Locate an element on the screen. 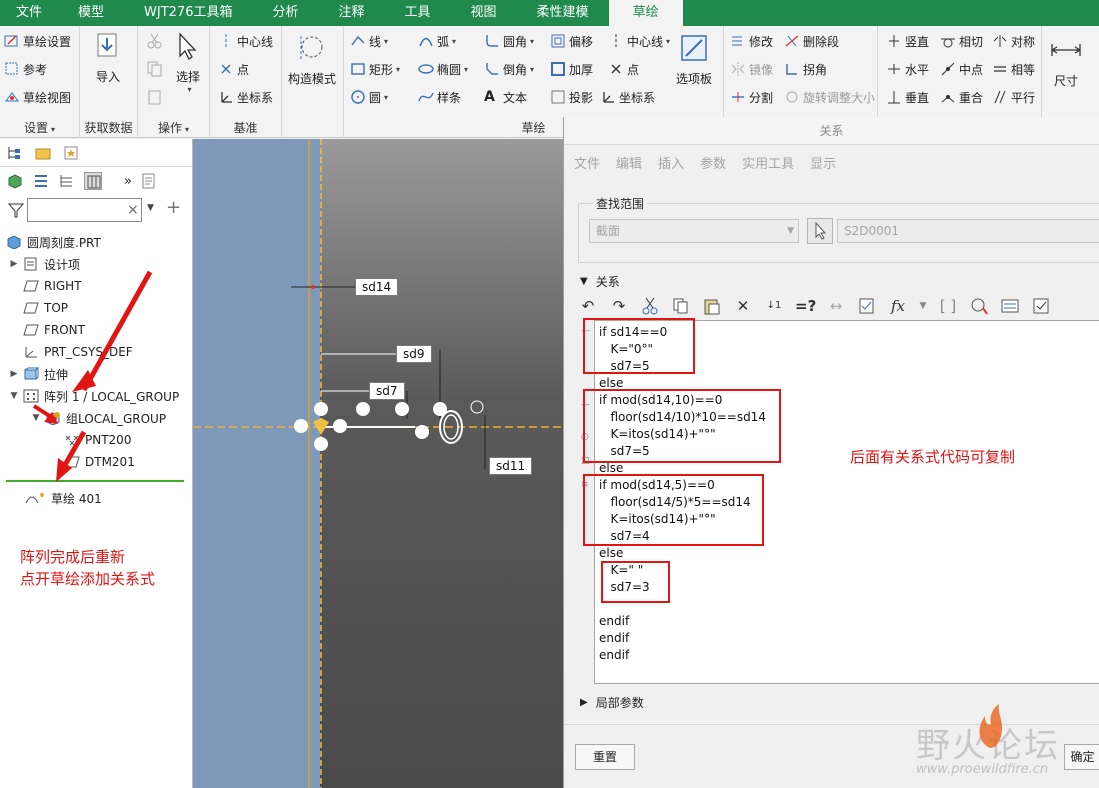 The image size is (1099, 788). project-button: 投影 is located at coordinates (571, 97).